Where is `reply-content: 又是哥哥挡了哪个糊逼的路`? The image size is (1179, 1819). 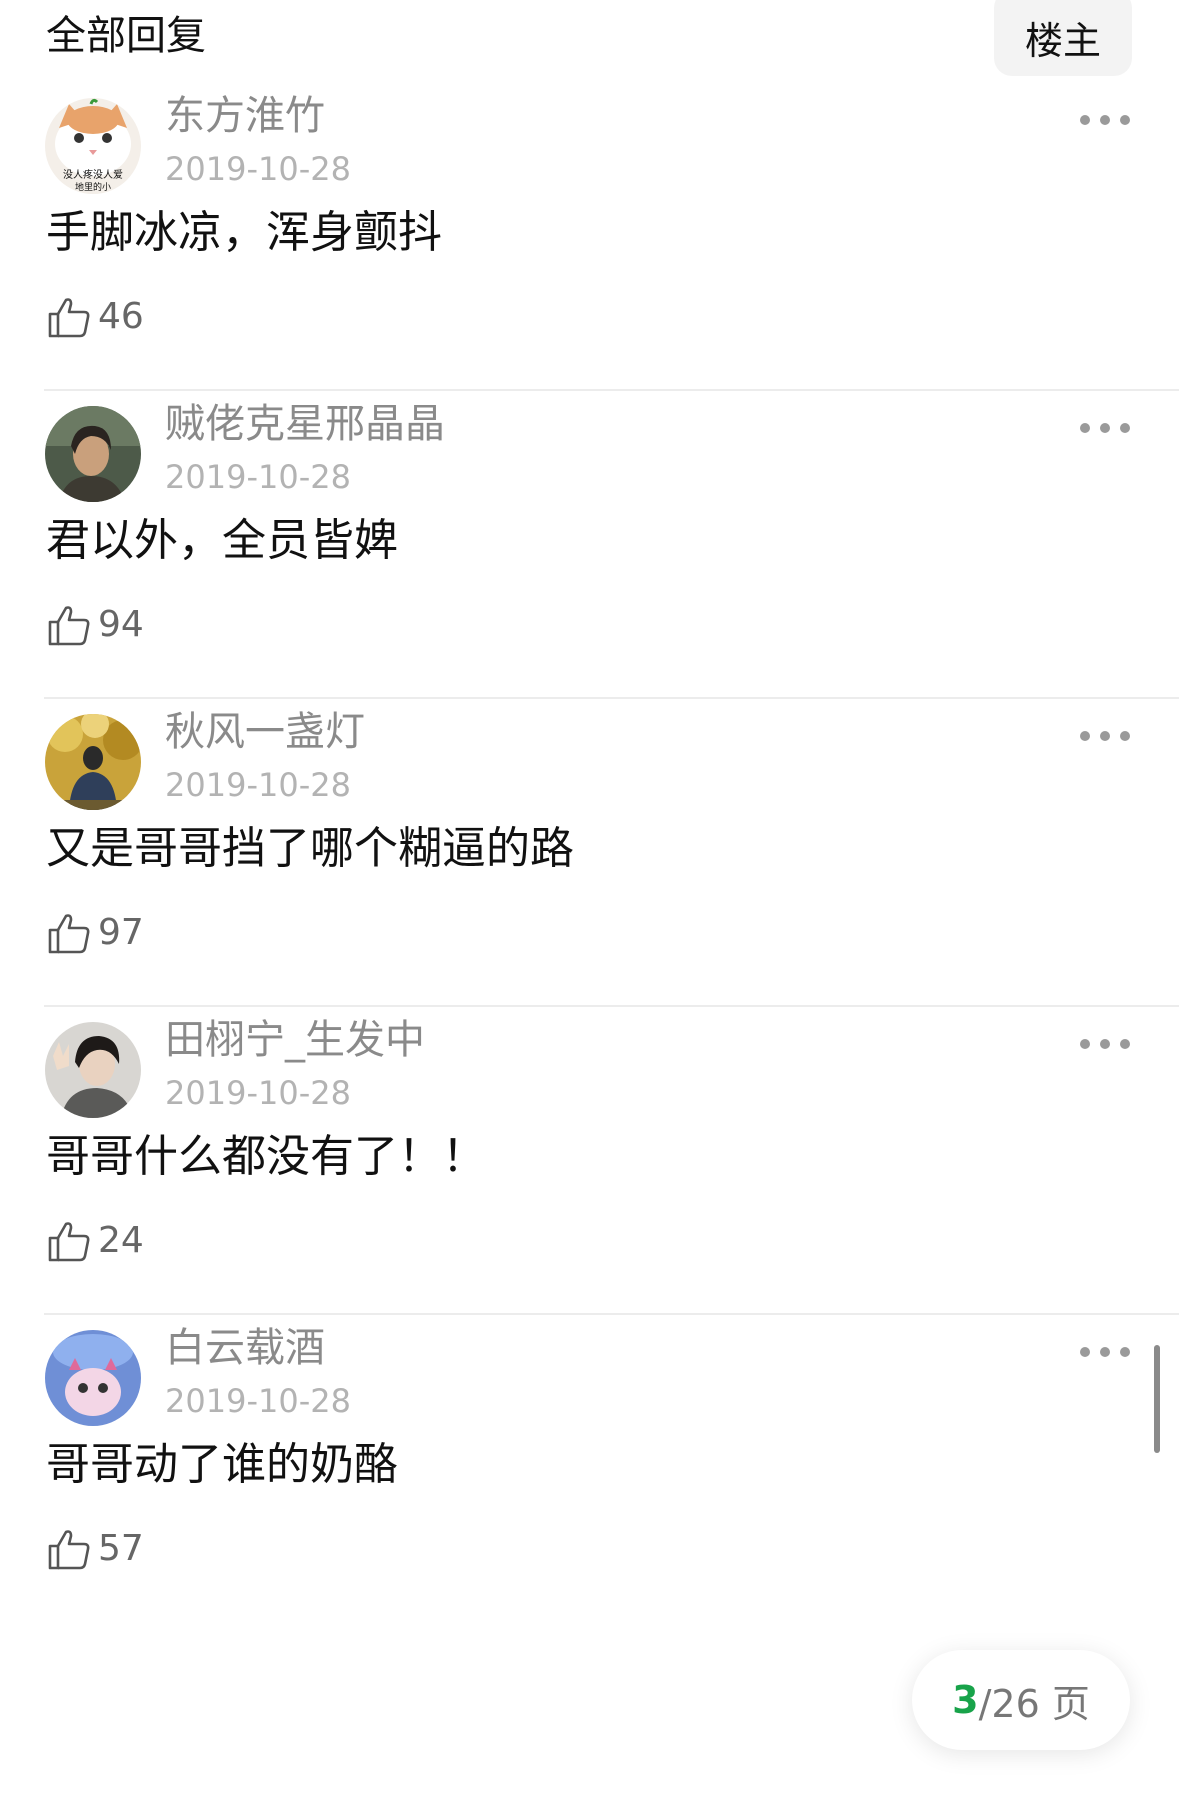 reply-content: 又是哥哥挡了哪个糊逼的路 is located at coordinates (310, 848).